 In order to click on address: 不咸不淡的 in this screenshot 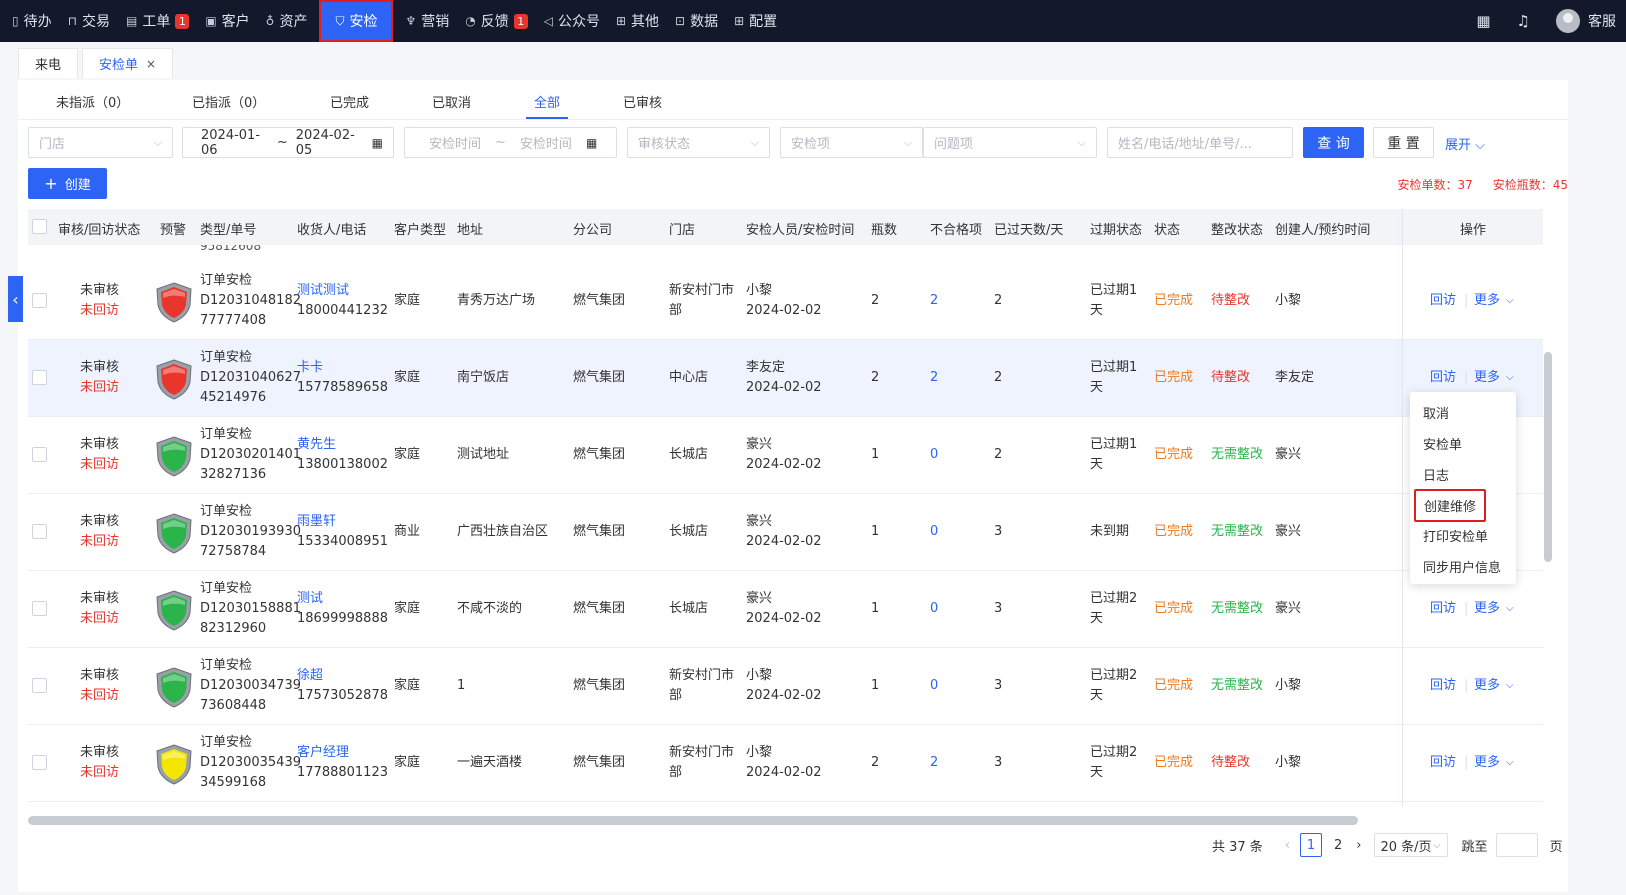, I will do `click(490, 608)`.